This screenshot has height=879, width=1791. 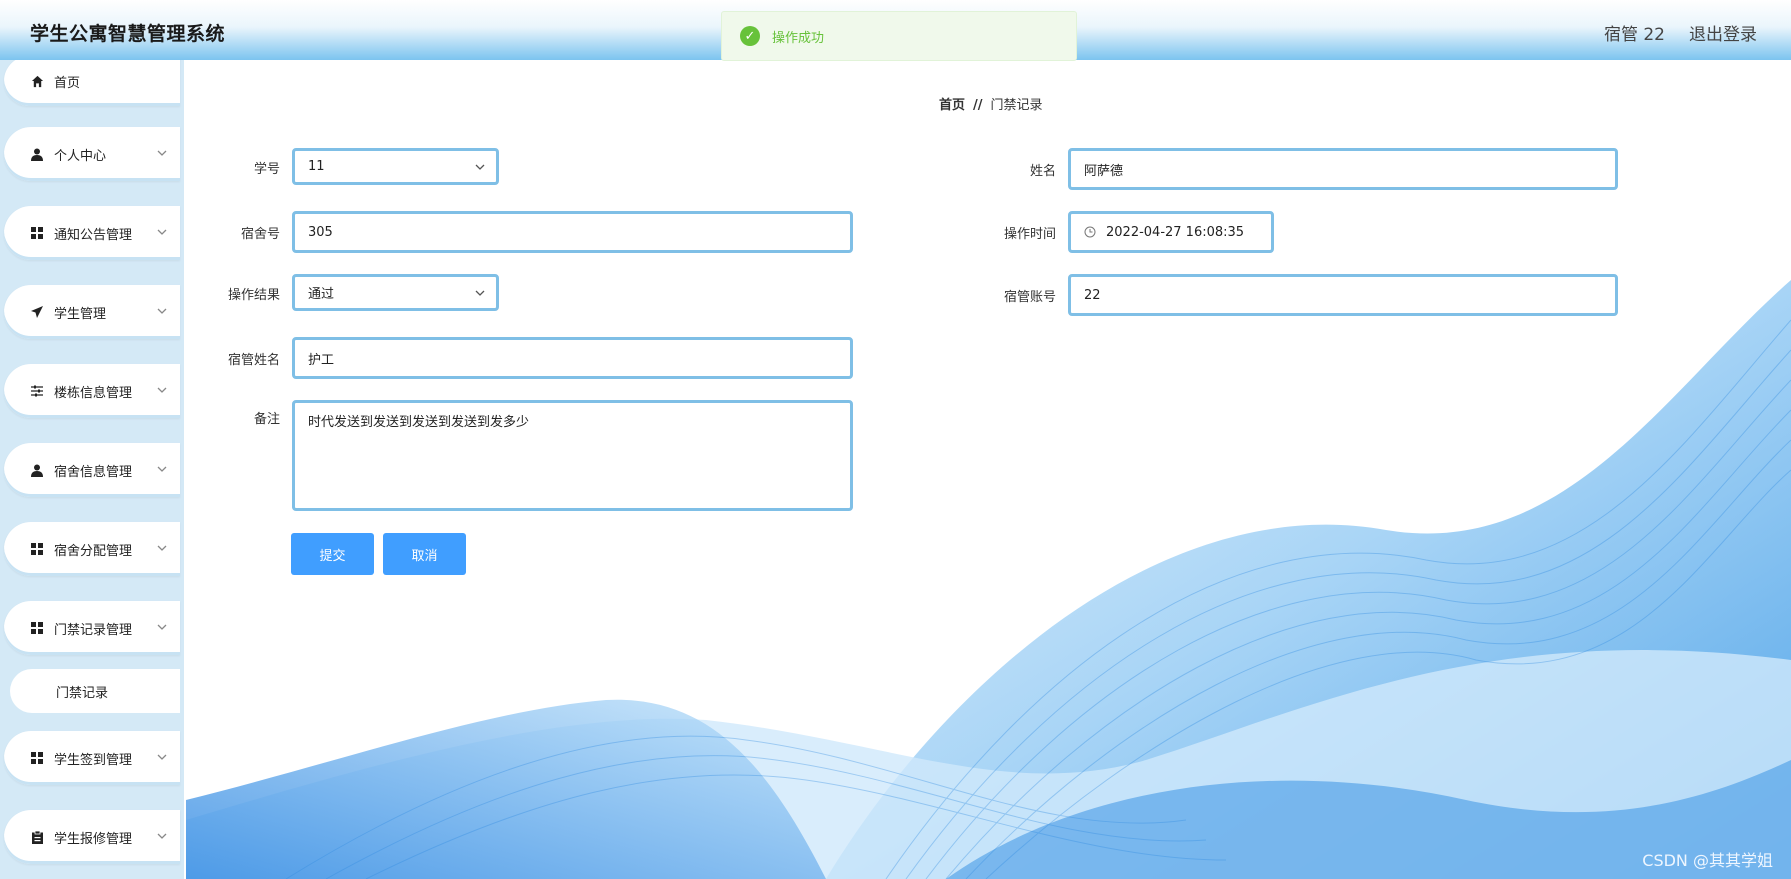 I want to click on sidebar-item-dorm-assign: 宿舍分配管理, so click(x=92, y=549).